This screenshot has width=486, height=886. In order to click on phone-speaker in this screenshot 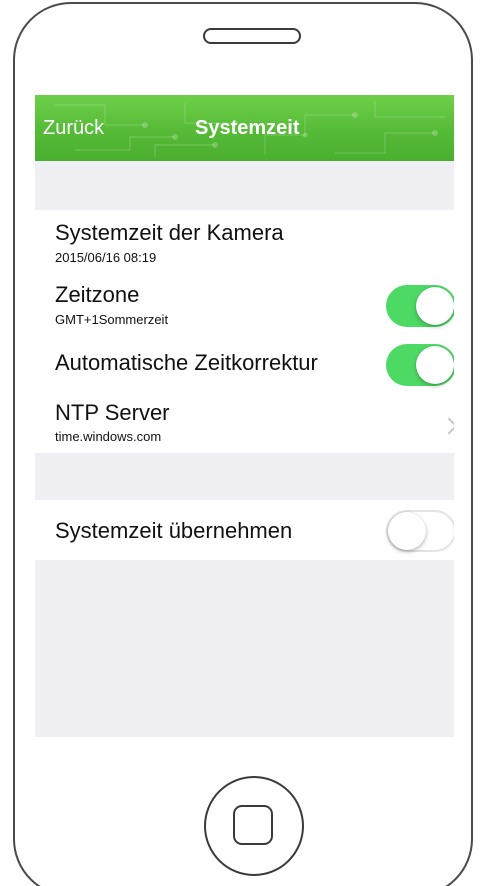, I will do `click(252, 36)`.